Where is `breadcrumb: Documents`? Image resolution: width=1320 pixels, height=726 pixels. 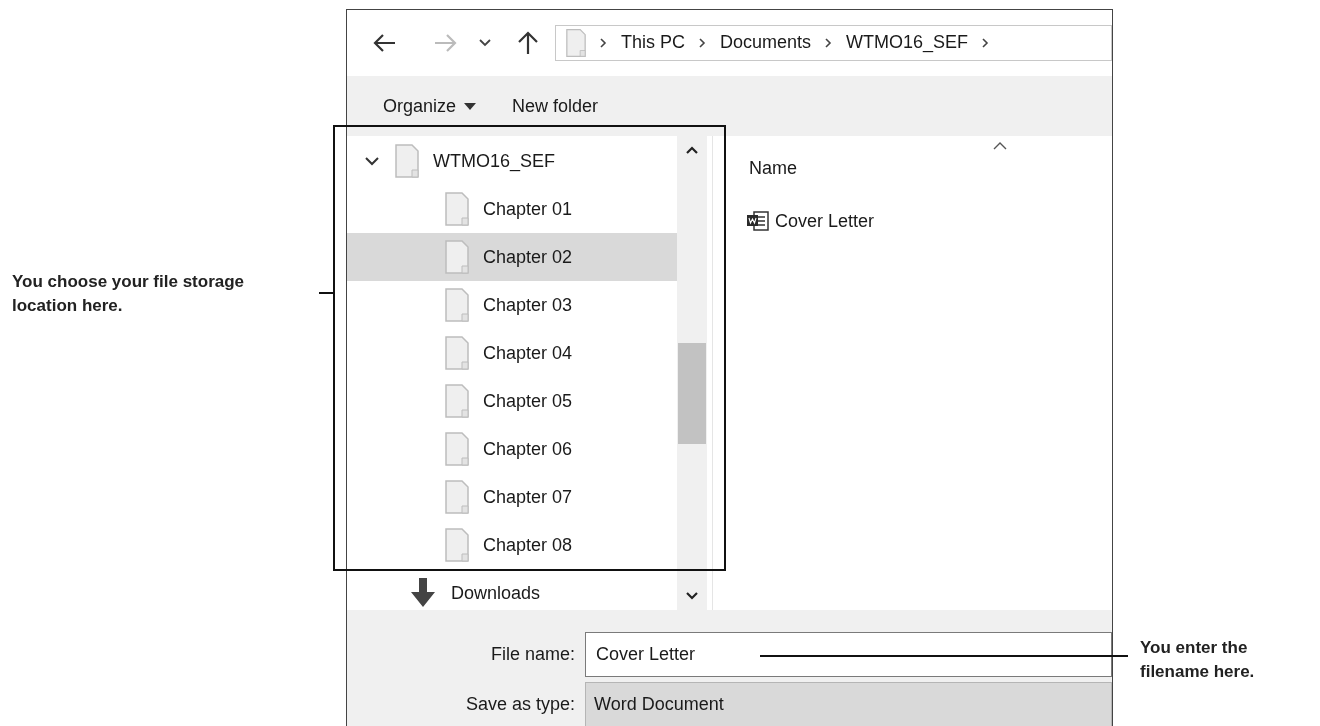
breadcrumb: Documents is located at coordinates (766, 42).